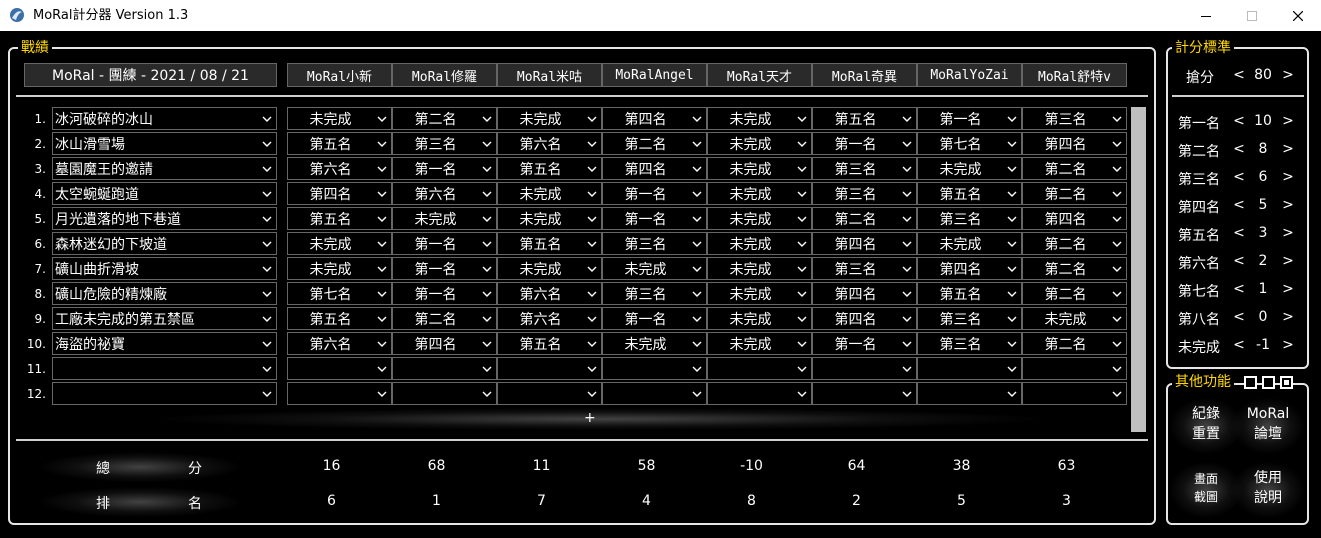  What do you see at coordinates (164, 293) in the screenshot?
I see `track-select: 礦山危險的精煉廠` at bounding box center [164, 293].